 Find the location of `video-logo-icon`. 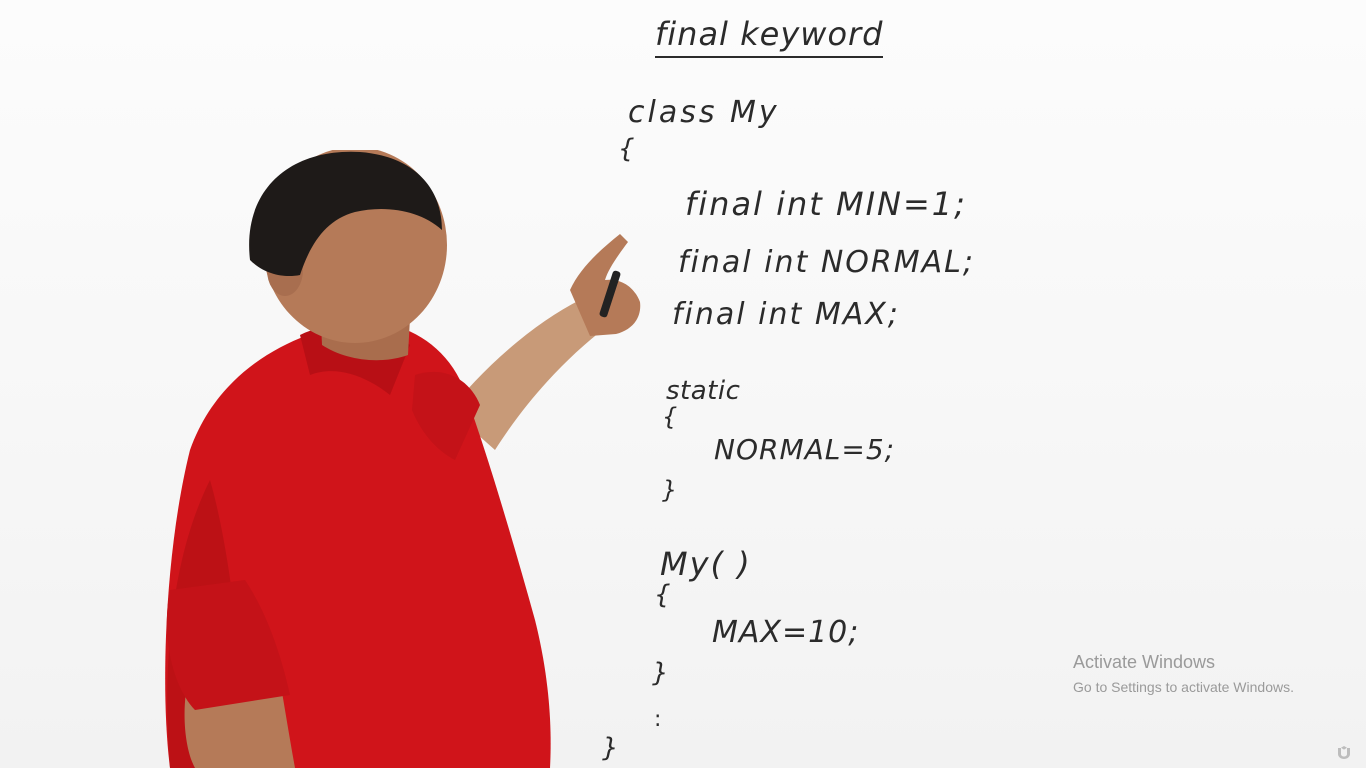

video-logo-icon is located at coordinates (1344, 752).